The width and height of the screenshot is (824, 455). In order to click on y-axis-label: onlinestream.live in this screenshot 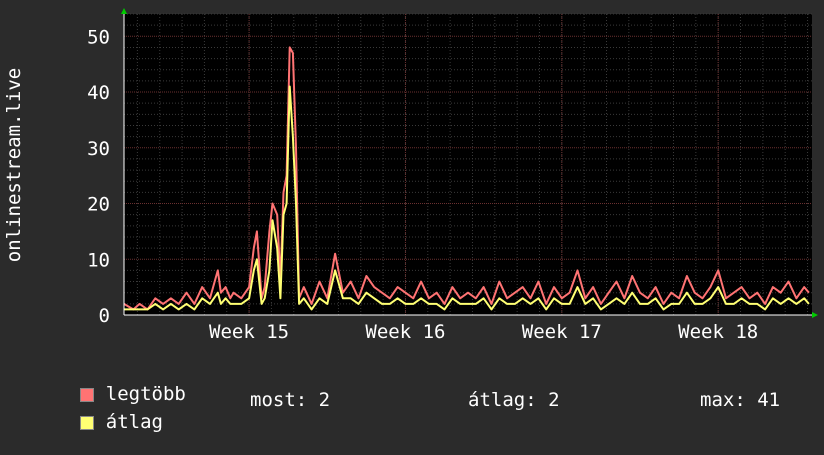, I will do `click(14, 165)`.